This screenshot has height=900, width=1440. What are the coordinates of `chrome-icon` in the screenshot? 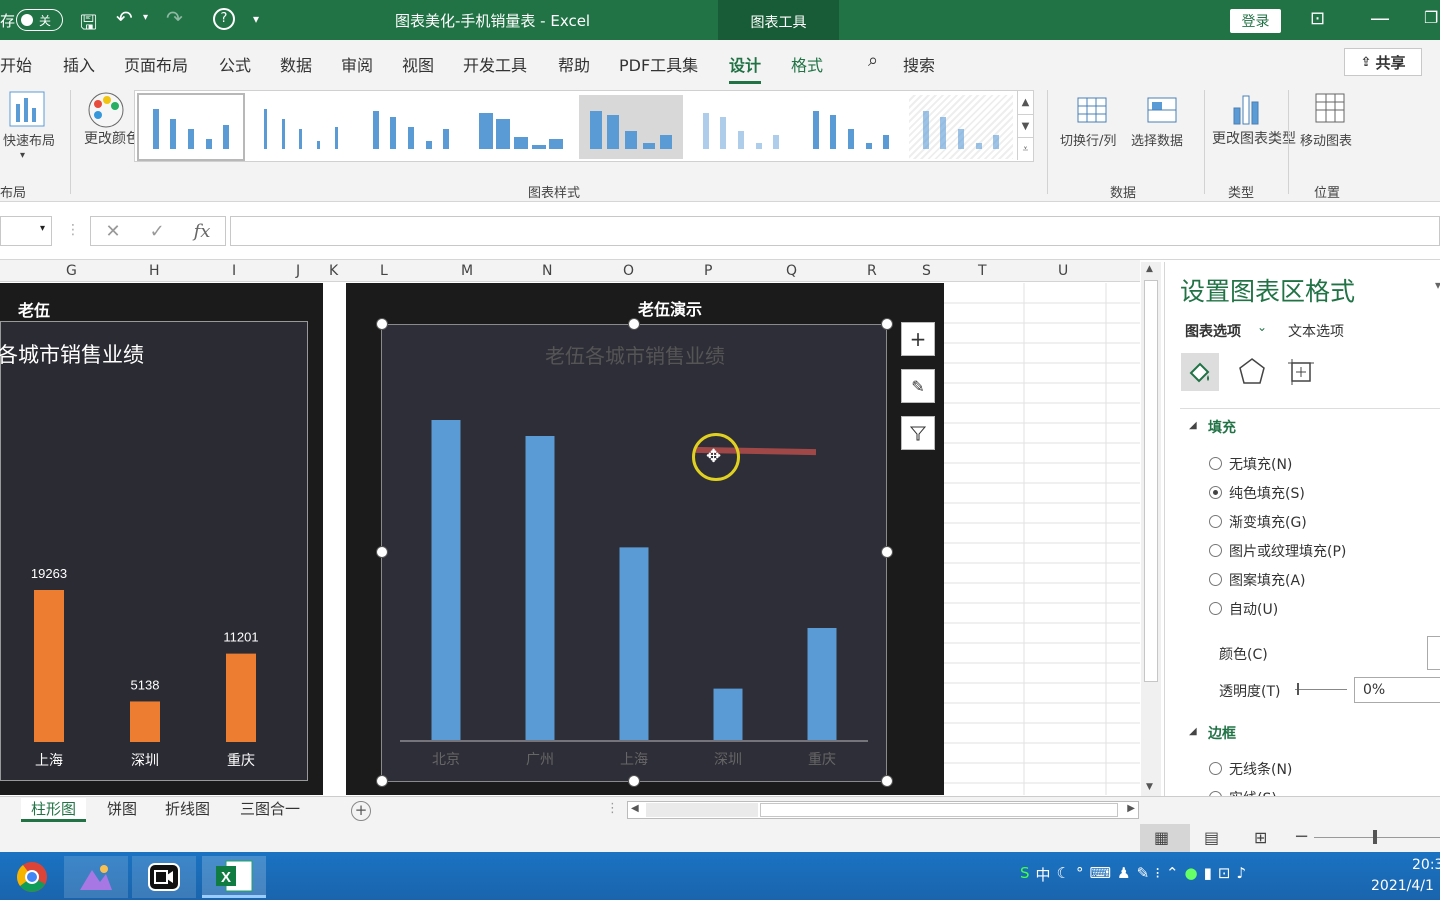 It's located at (32, 877).